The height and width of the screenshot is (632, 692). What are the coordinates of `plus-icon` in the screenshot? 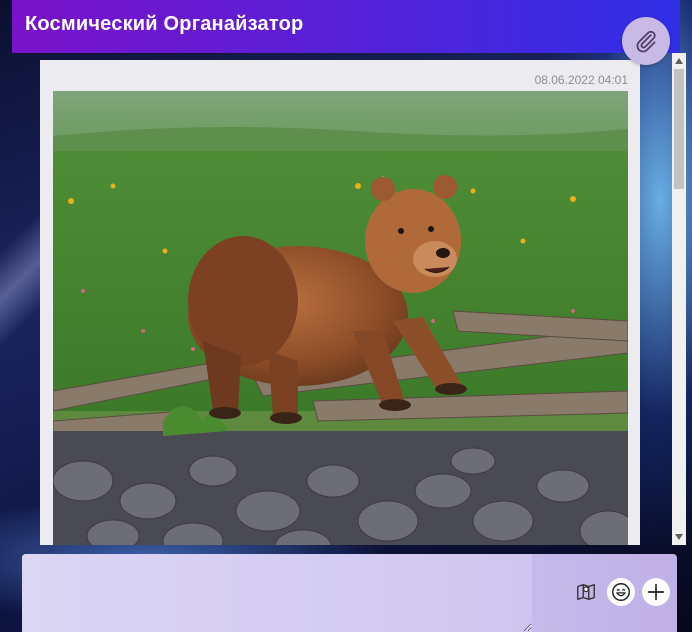 It's located at (656, 592).